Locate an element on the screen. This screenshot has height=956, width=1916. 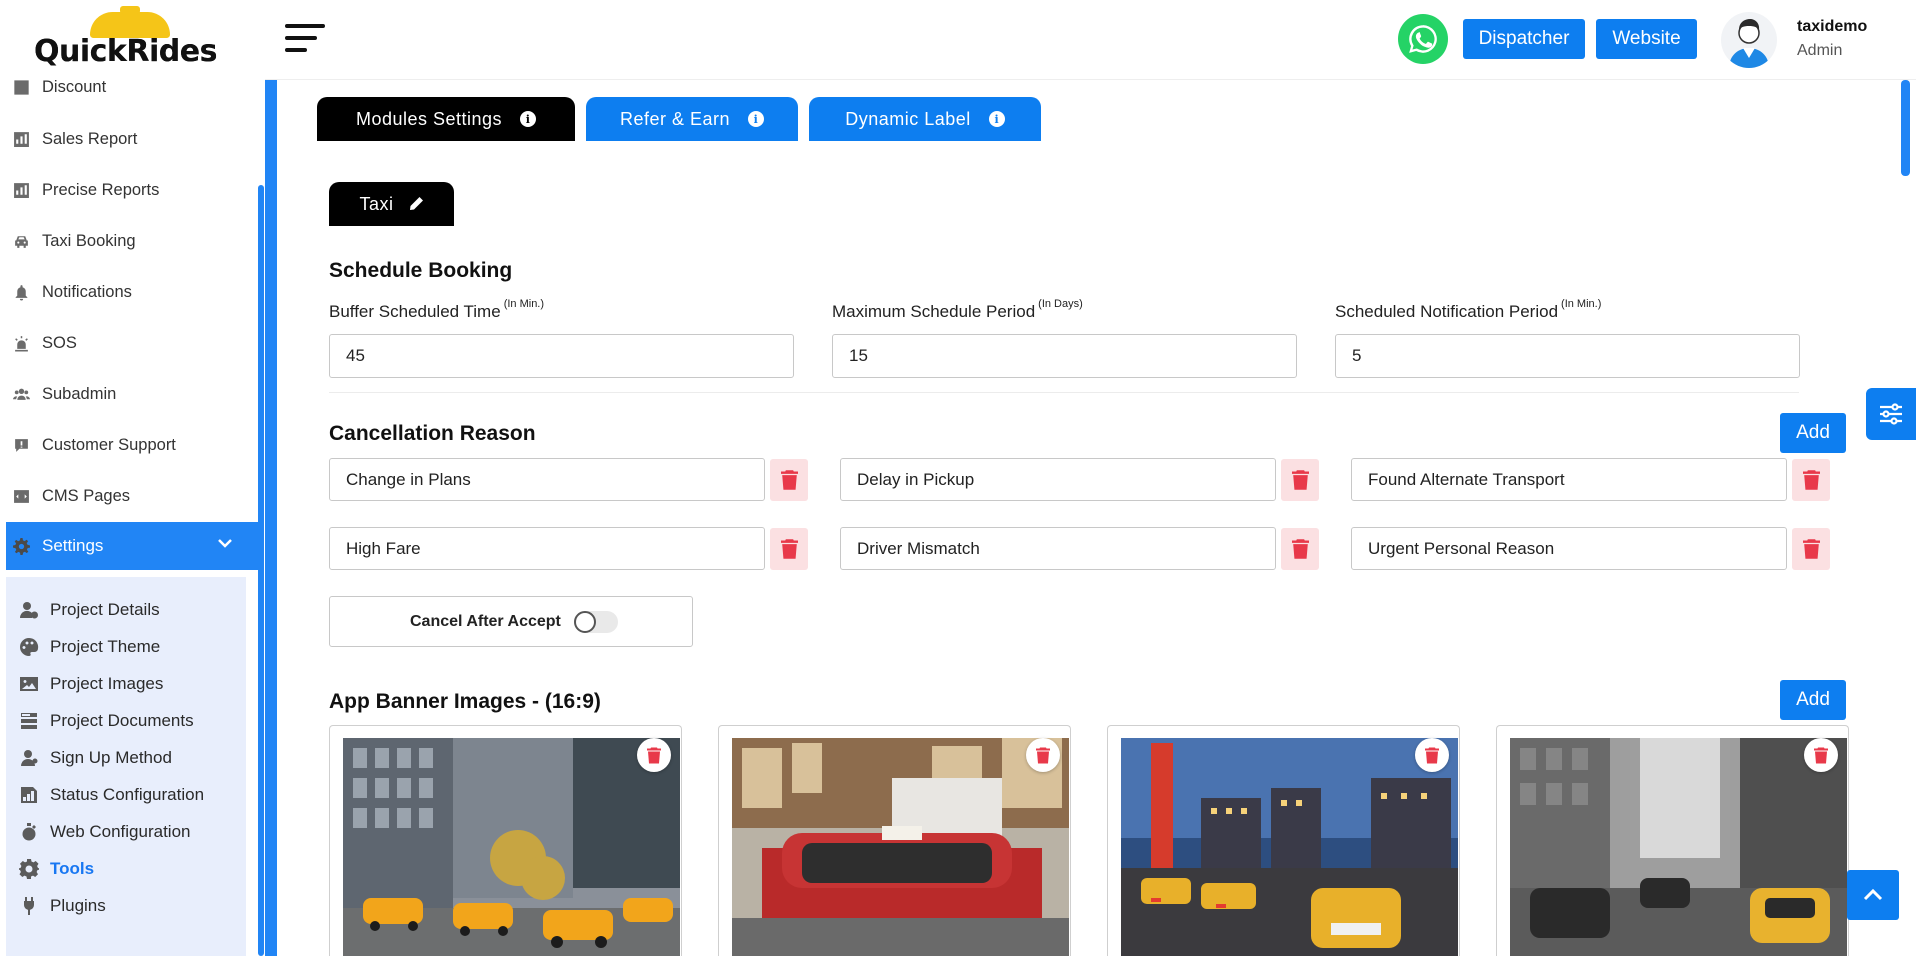
sidebar-item-label: Sales Report is located at coordinates (90, 139).